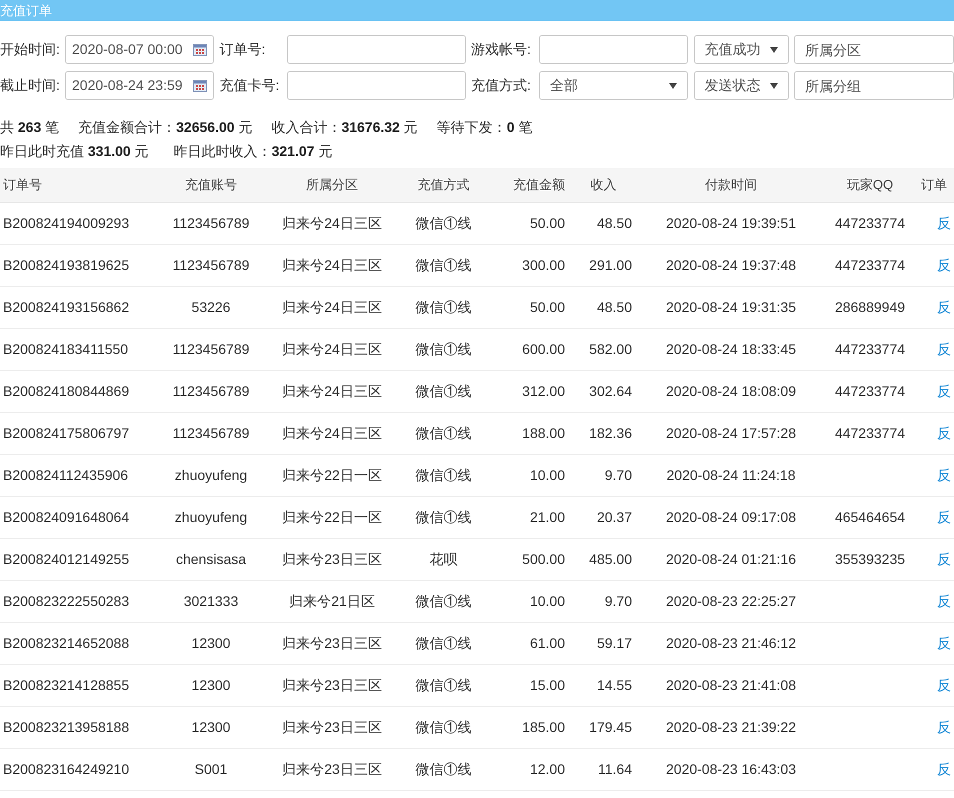  Describe the element at coordinates (344, 127) in the screenshot. I see `summary-text: 收入合计：31676.32 元` at that location.